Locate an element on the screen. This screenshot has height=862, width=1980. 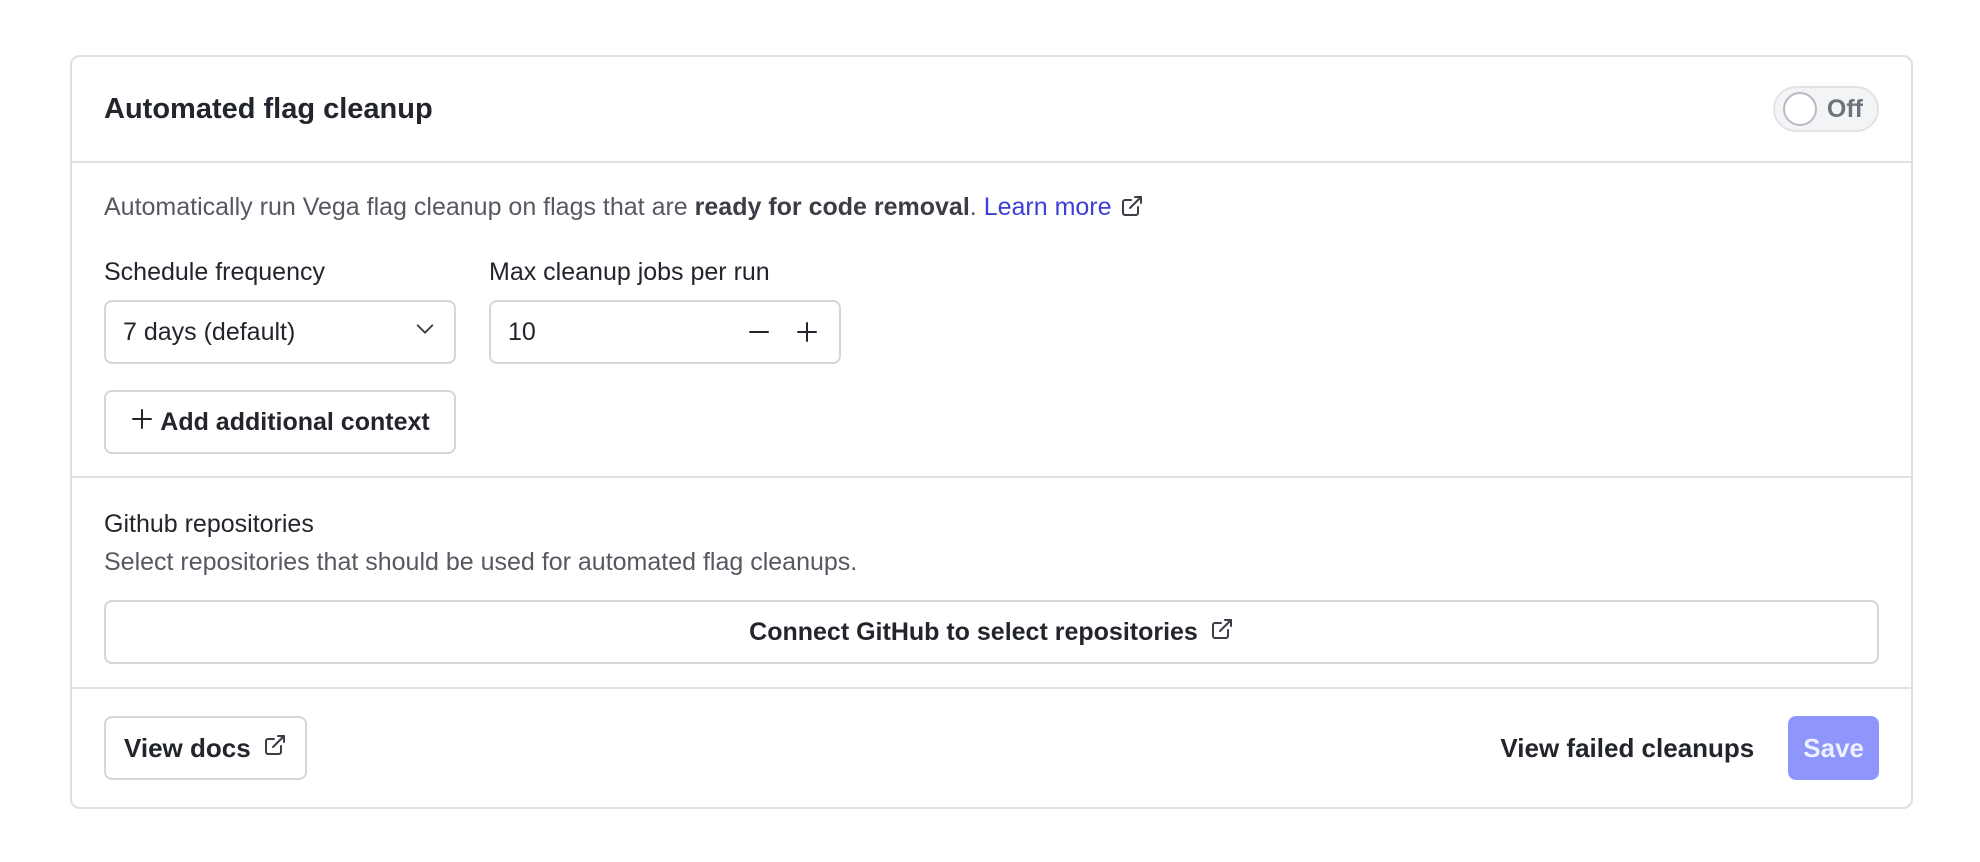
max-jobs-label: Max cleanup jobs per run is located at coordinates (629, 272).